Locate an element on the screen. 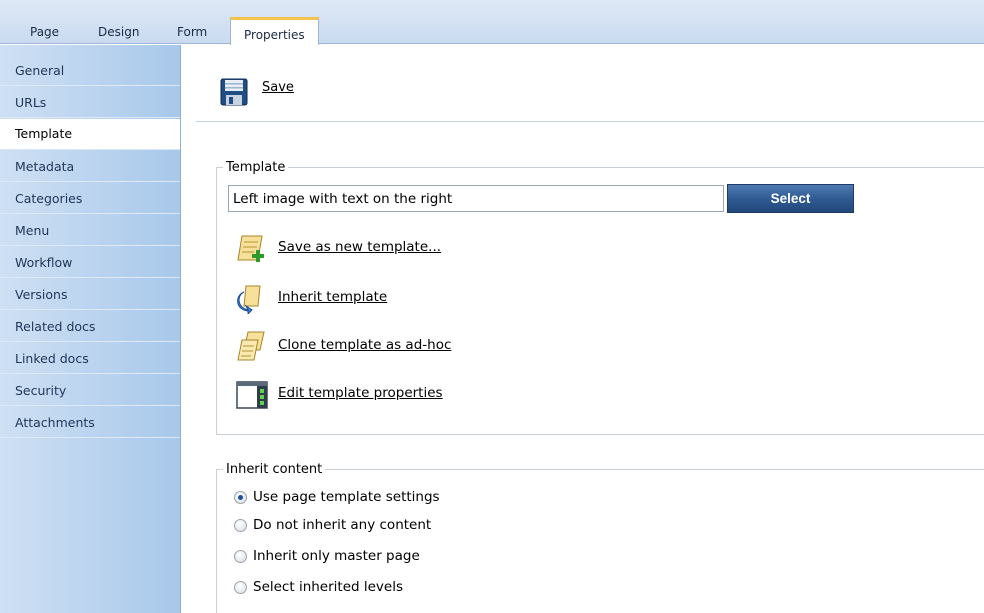 The width and height of the screenshot is (984, 613). tab-properties: Properties is located at coordinates (274, 31).